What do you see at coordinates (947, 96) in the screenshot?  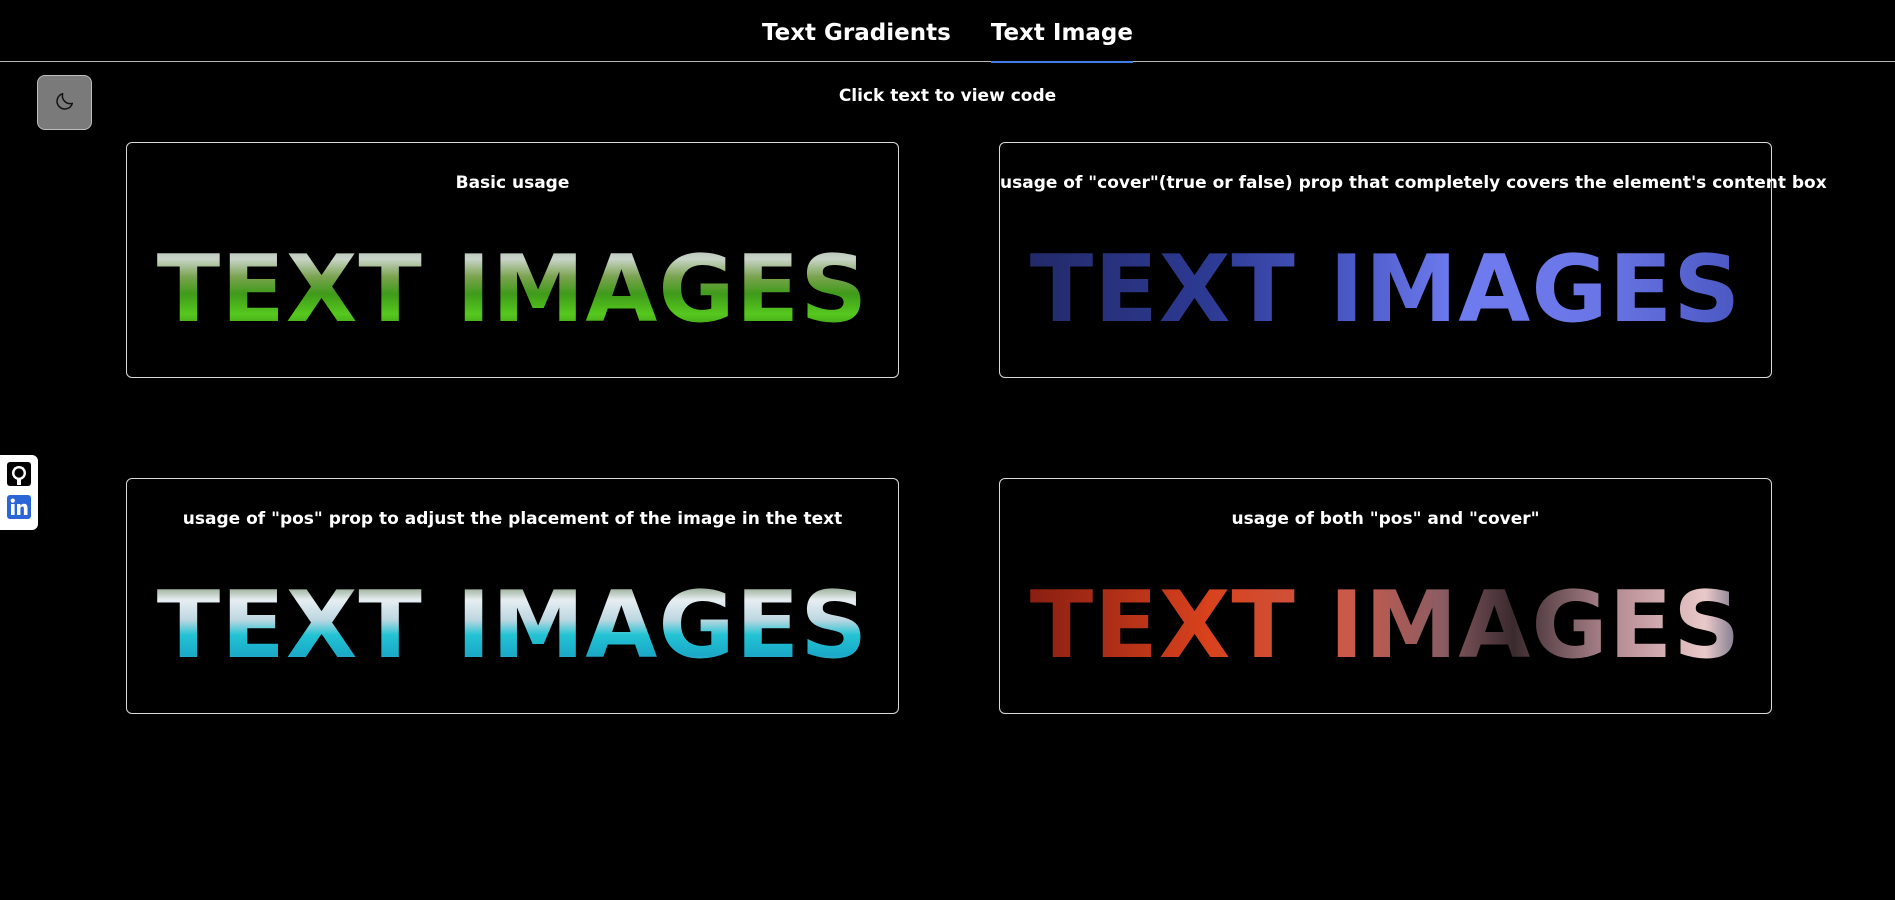 I see `hint-text: Click text to view code` at bounding box center [947, 96].